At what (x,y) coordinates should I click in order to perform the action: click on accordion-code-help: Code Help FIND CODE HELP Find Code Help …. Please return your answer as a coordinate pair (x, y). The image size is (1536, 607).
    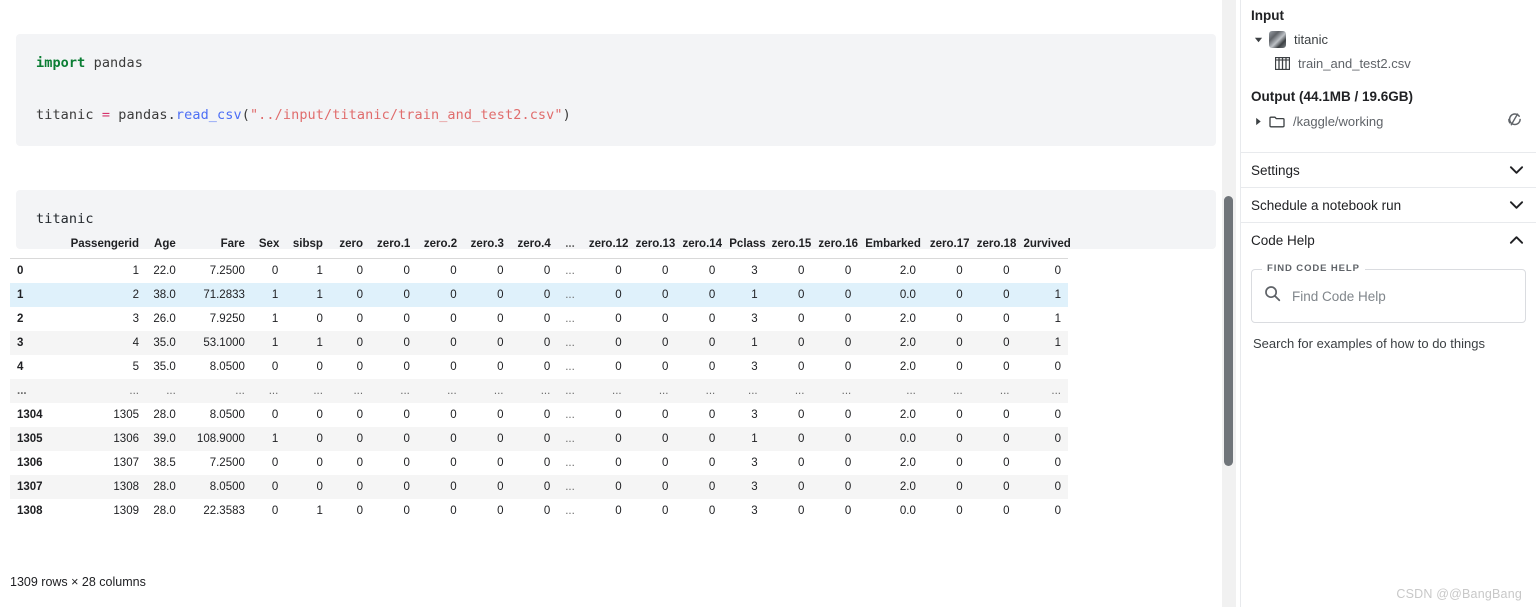
    Looking at the image, I should click on (1388, 292).